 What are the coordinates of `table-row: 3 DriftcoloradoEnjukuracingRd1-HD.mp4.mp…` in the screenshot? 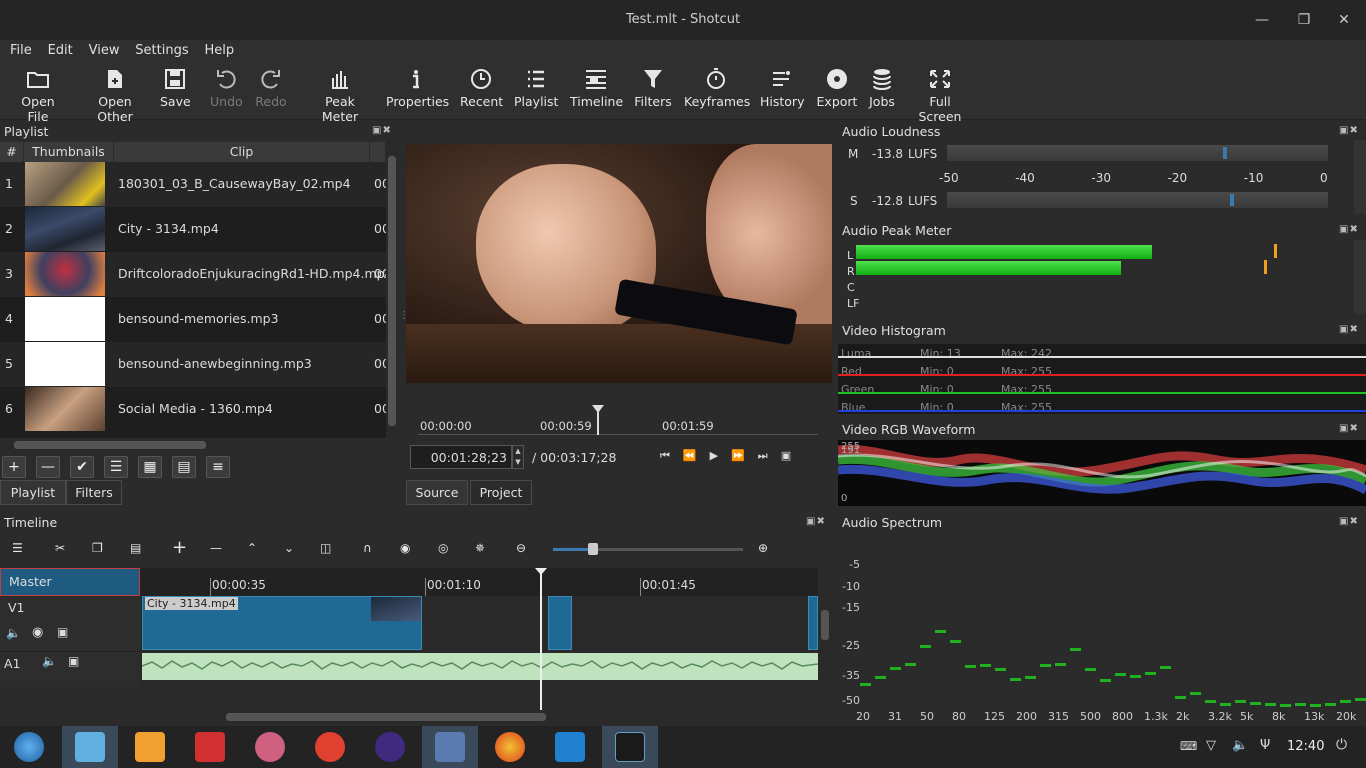 It's located at (193, 274).